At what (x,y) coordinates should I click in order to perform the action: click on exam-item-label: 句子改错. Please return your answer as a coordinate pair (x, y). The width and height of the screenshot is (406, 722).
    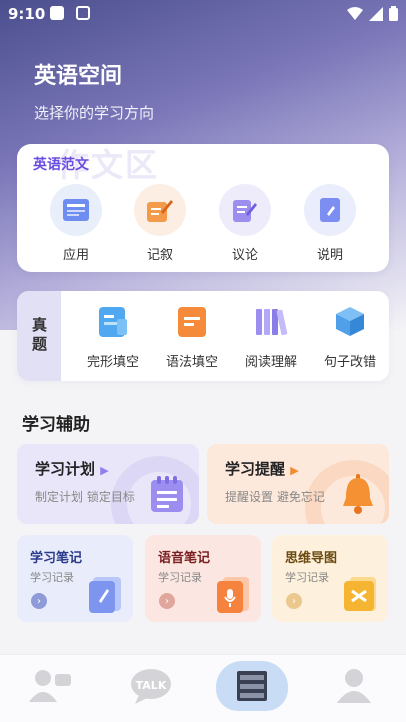
    Looking at the image, I should click on (349, 362).